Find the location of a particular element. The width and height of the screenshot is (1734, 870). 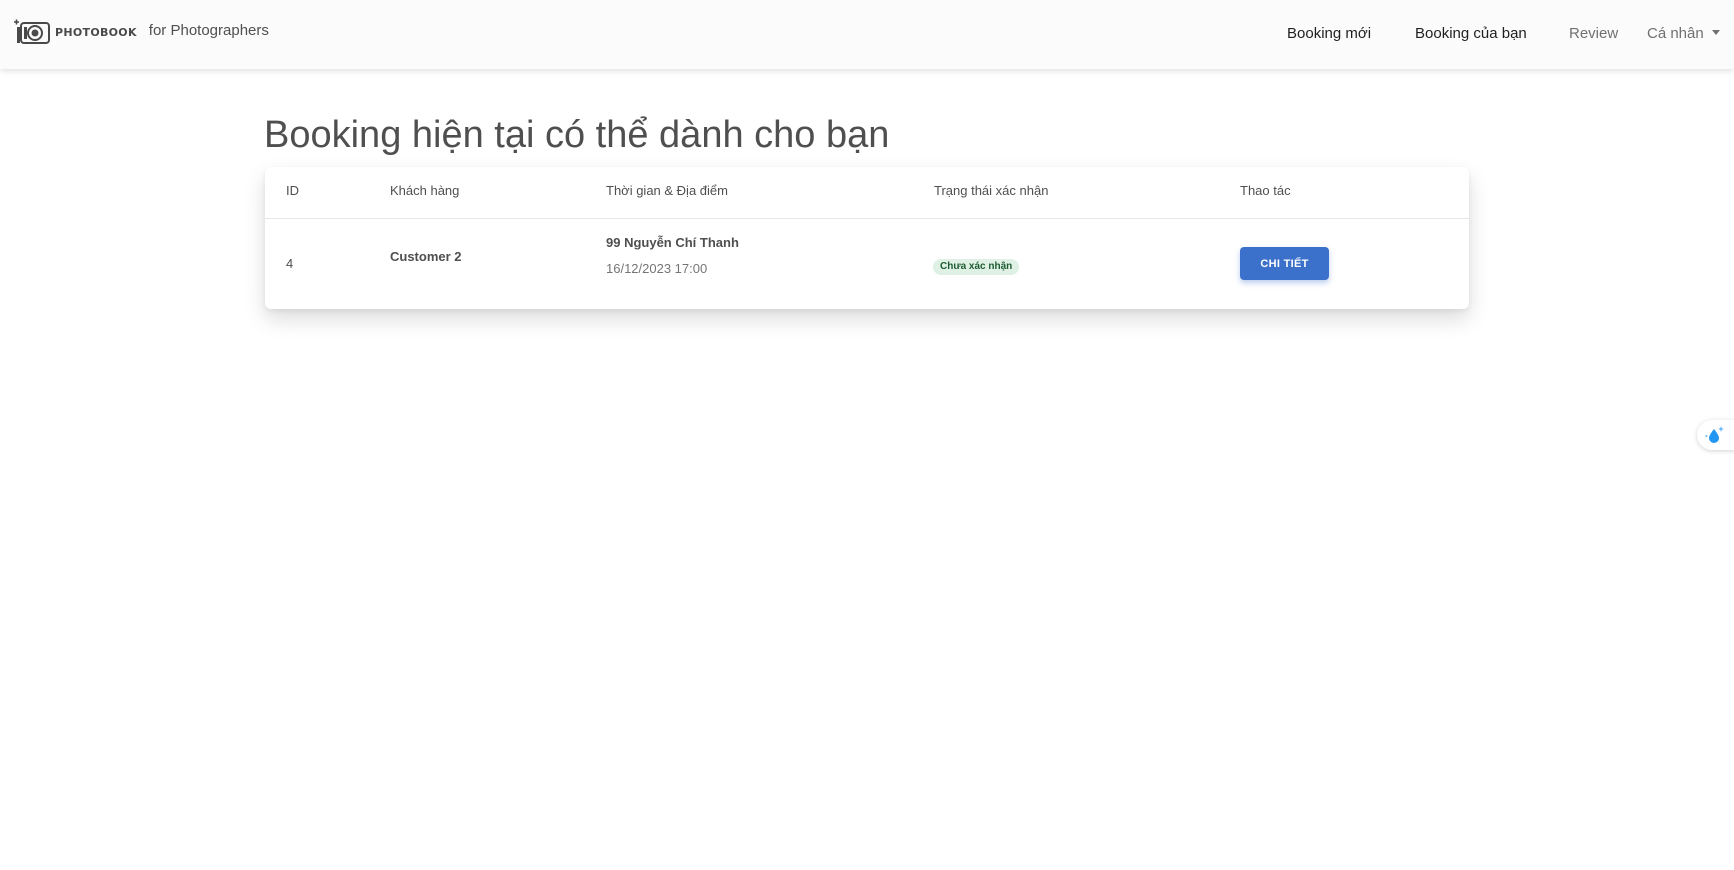

nav-review: Review is located at coordinates (1593, 34).